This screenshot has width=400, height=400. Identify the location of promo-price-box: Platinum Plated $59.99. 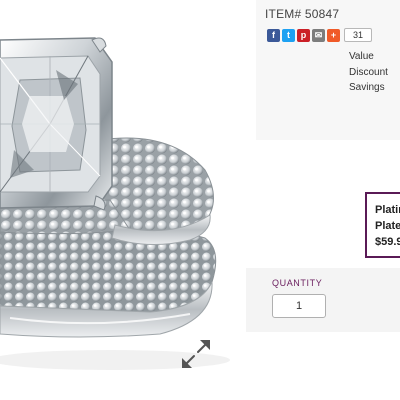
(382, 225).